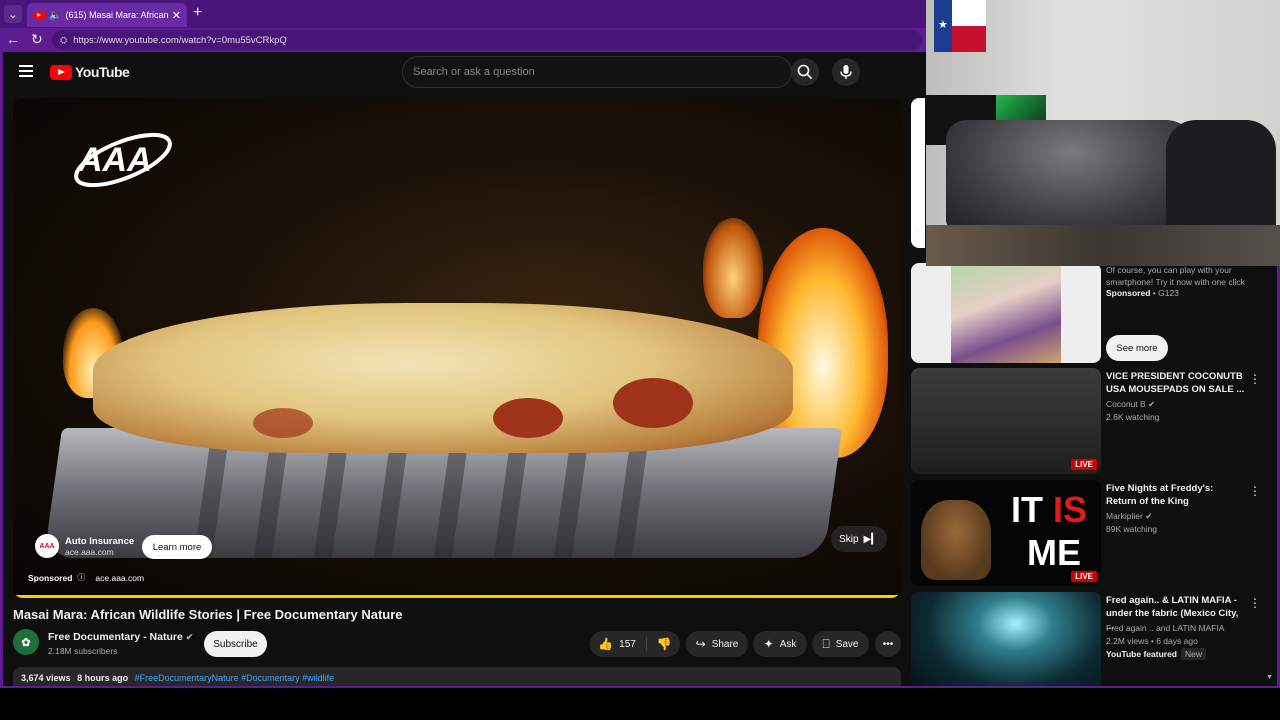 The image size is (1280, 720). I want to click on rec-channel: Markiplier ✔, so click(1129, 516).